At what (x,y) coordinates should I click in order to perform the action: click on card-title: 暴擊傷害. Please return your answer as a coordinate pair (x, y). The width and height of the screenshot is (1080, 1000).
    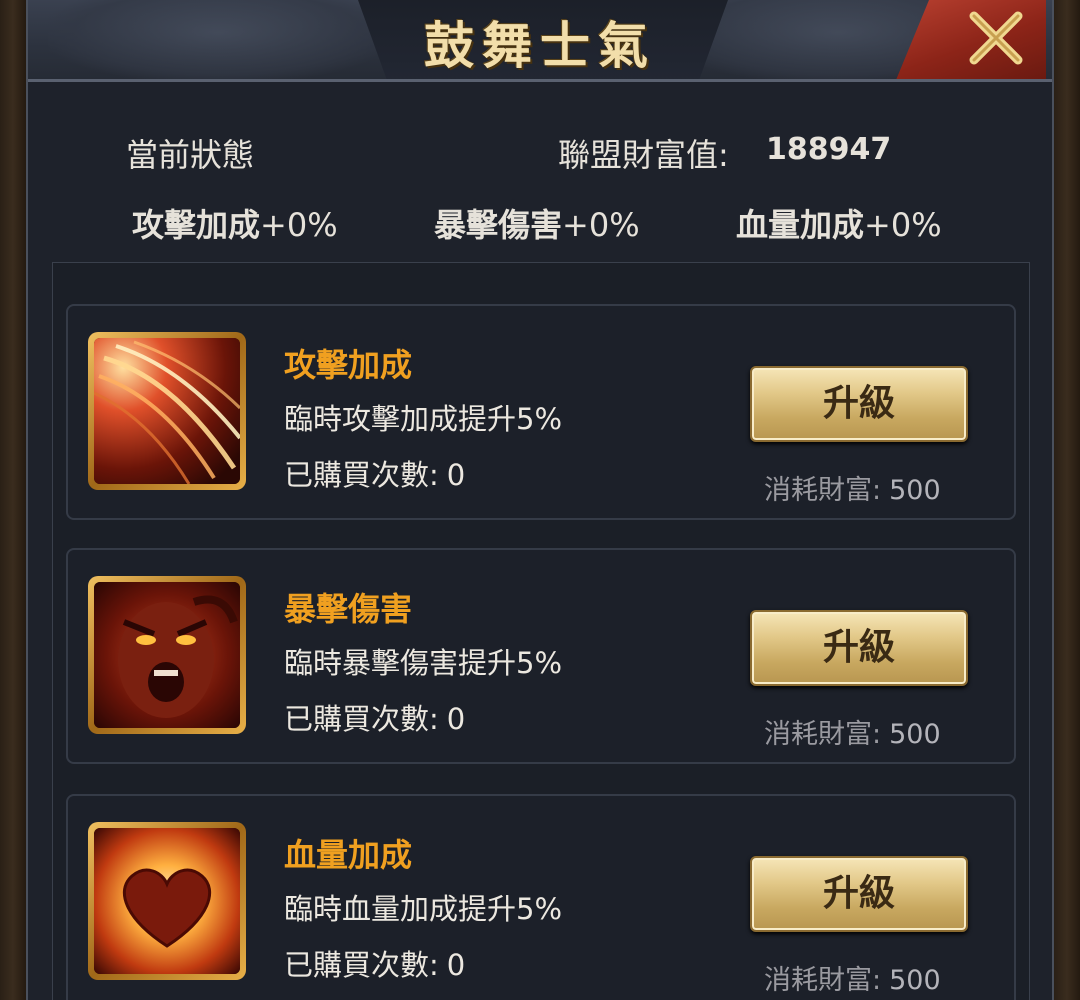
    Looking at the image, I should click on (348, 609).